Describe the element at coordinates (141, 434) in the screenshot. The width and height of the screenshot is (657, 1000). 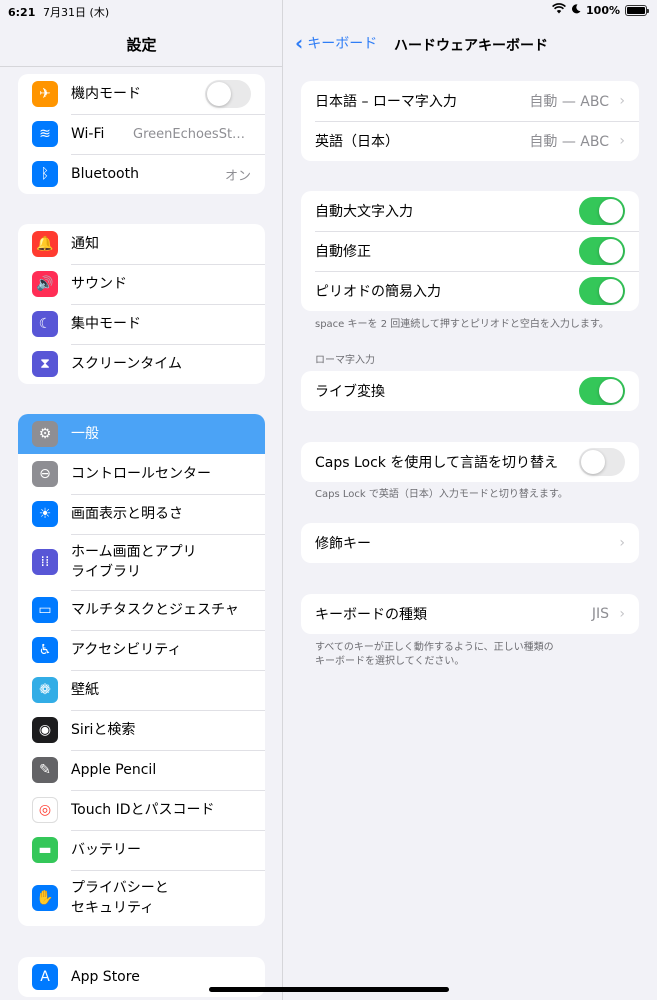
I see `sidebar-item-gear: ⚙ 一般` at that location.